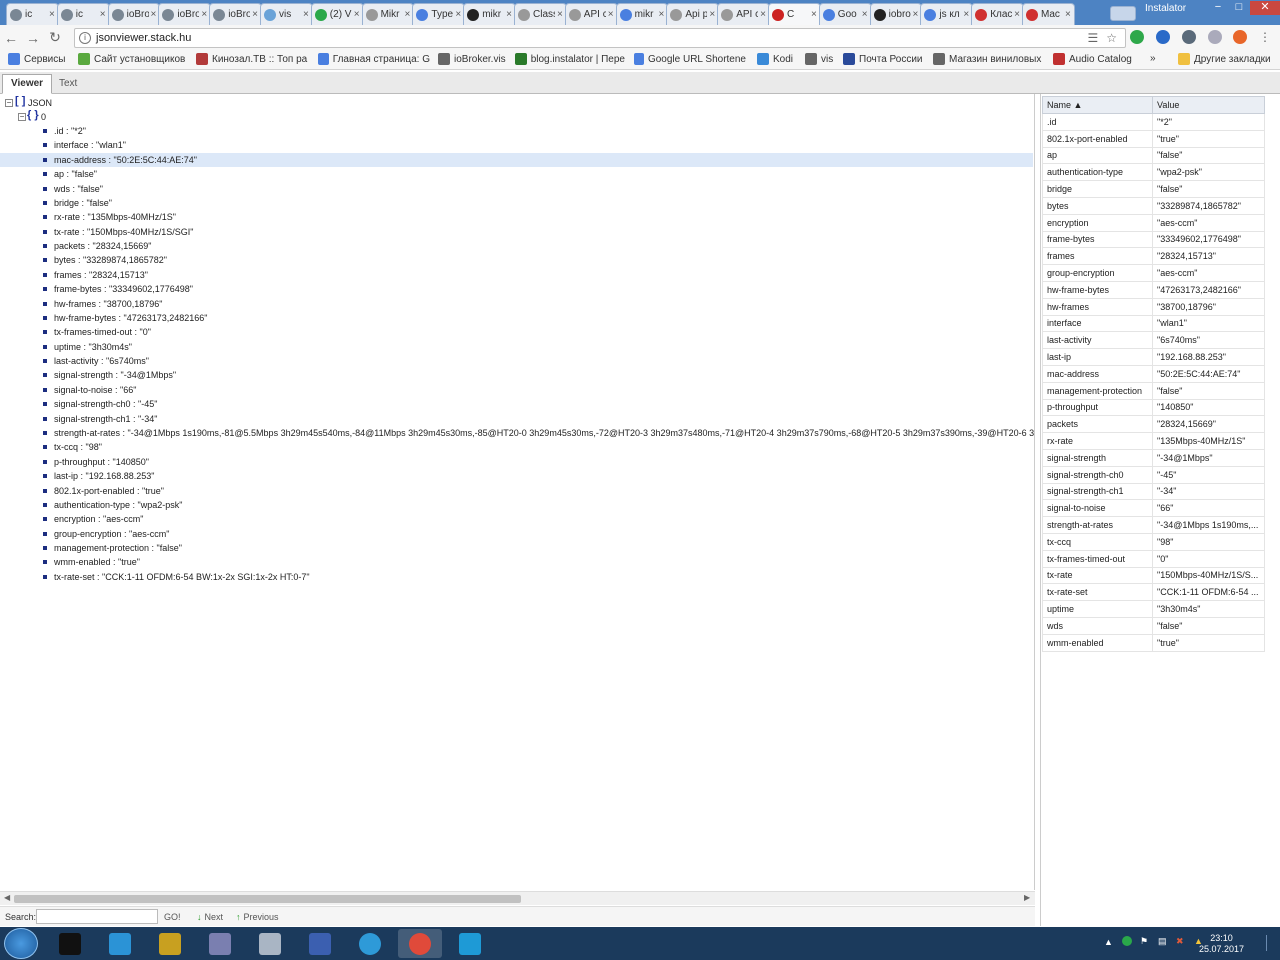 Image resolution: width=1280 pixels, height=960 pixels. Describe the element at coordinates (1153, 58) in the screenshot. I see `bookmarks-more-button: »` at that location.